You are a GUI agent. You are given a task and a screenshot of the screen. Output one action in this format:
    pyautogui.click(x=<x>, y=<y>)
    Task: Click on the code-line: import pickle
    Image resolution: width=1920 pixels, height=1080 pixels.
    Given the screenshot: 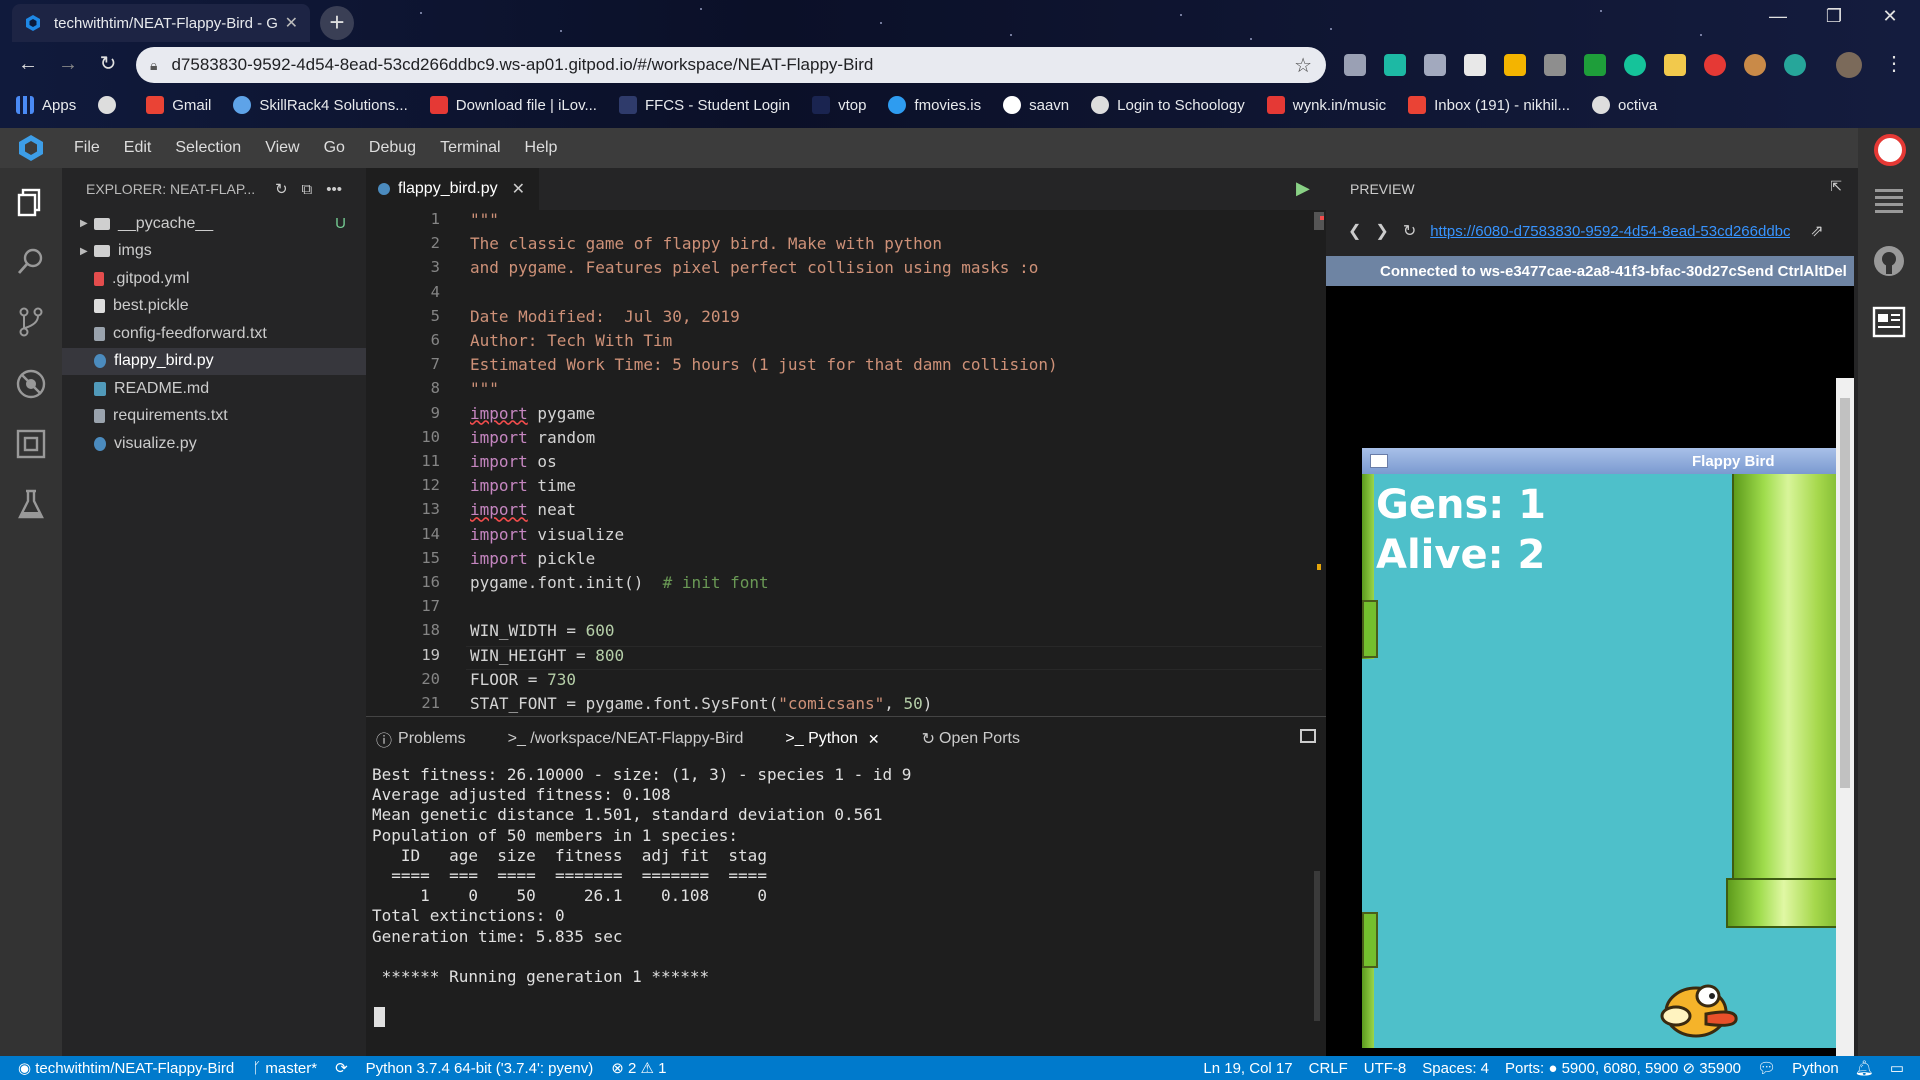 What is the action you would take?
    pyautogui.click(x=532, y=558)
    